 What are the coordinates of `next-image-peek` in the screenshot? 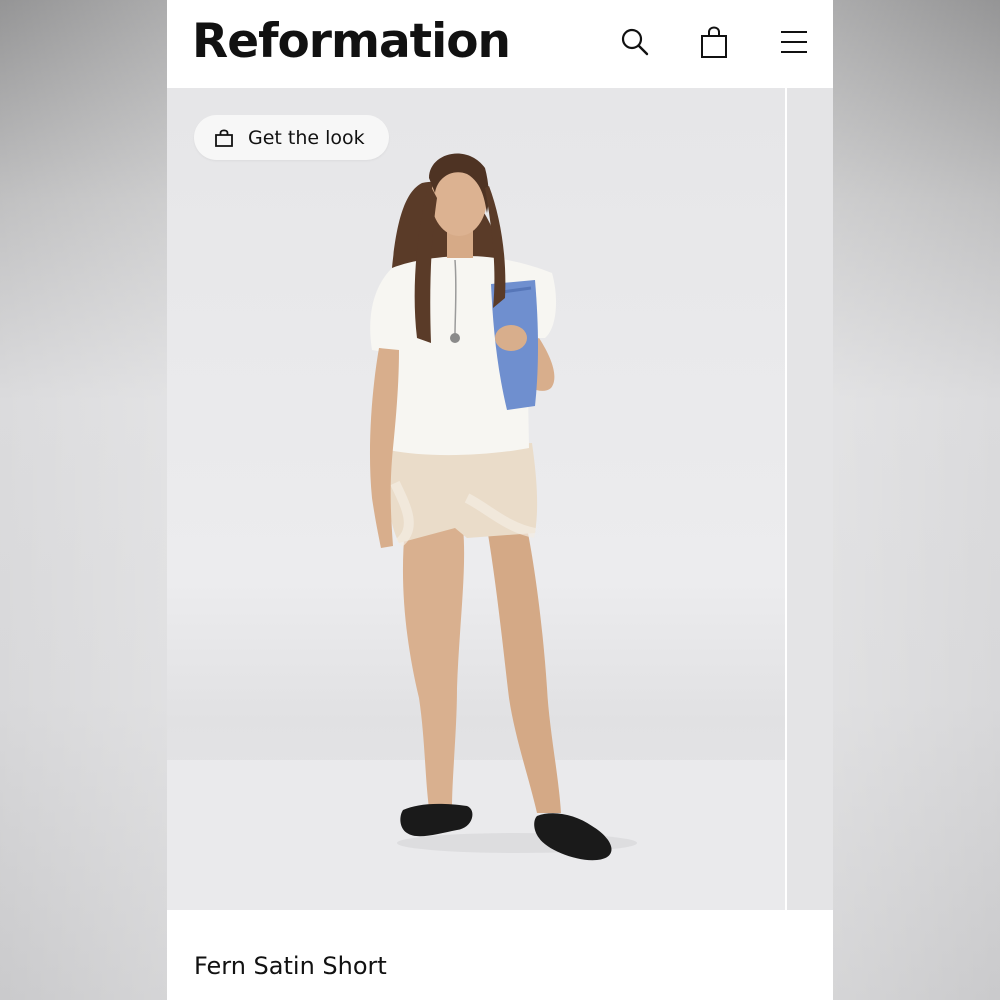 It's located at (810, 499).